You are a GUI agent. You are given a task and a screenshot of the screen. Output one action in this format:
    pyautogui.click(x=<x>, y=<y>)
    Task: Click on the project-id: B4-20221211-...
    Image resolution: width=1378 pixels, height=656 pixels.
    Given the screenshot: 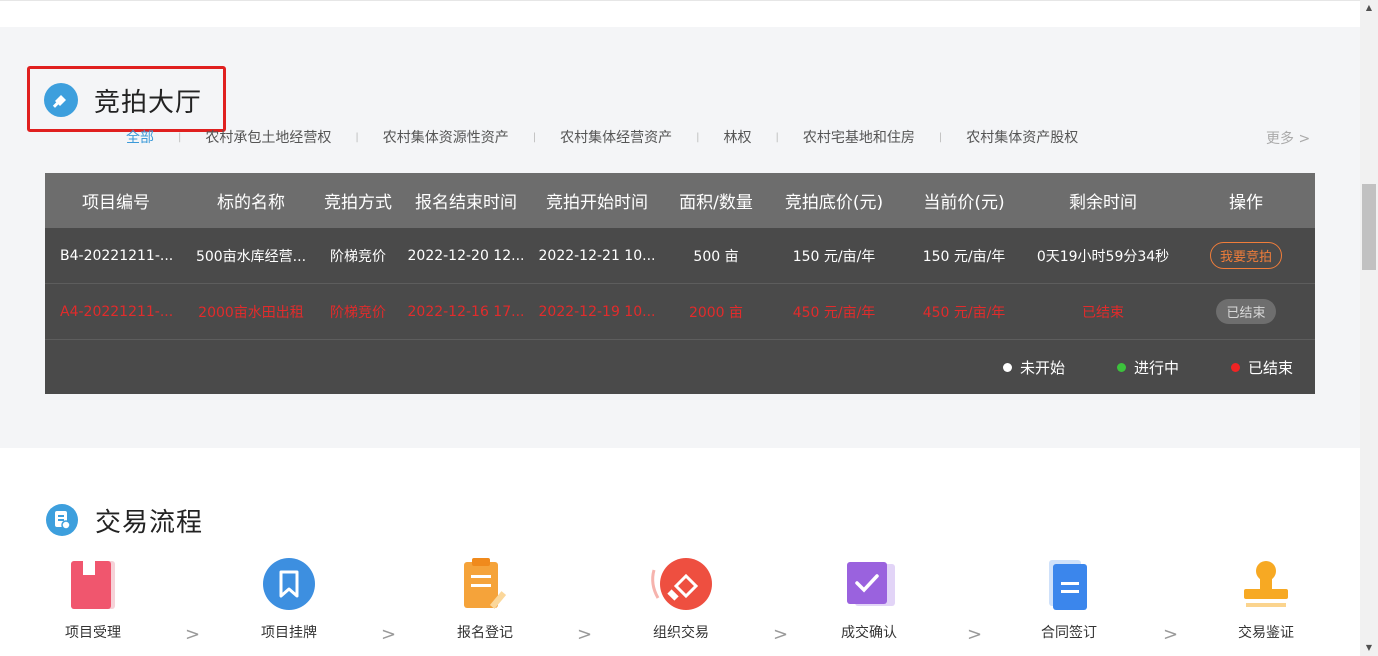 What is the action you would take?
    pyautogui.click(x=116, y=256)
    